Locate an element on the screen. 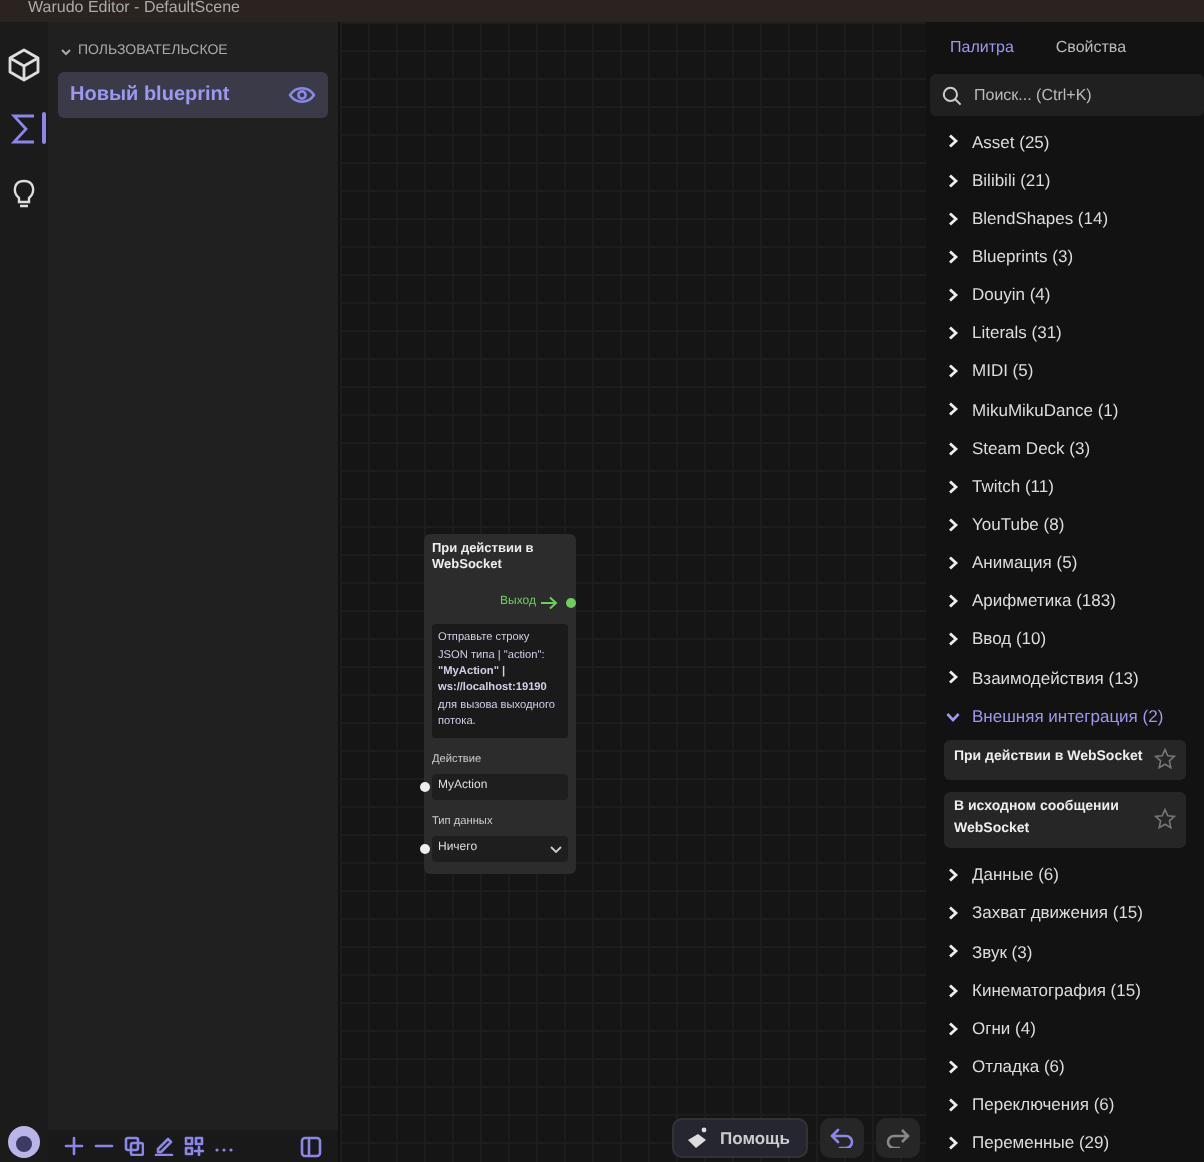 This screenshot has height=1162, width=1204. cube-icon is located at coordinates (24, 64).